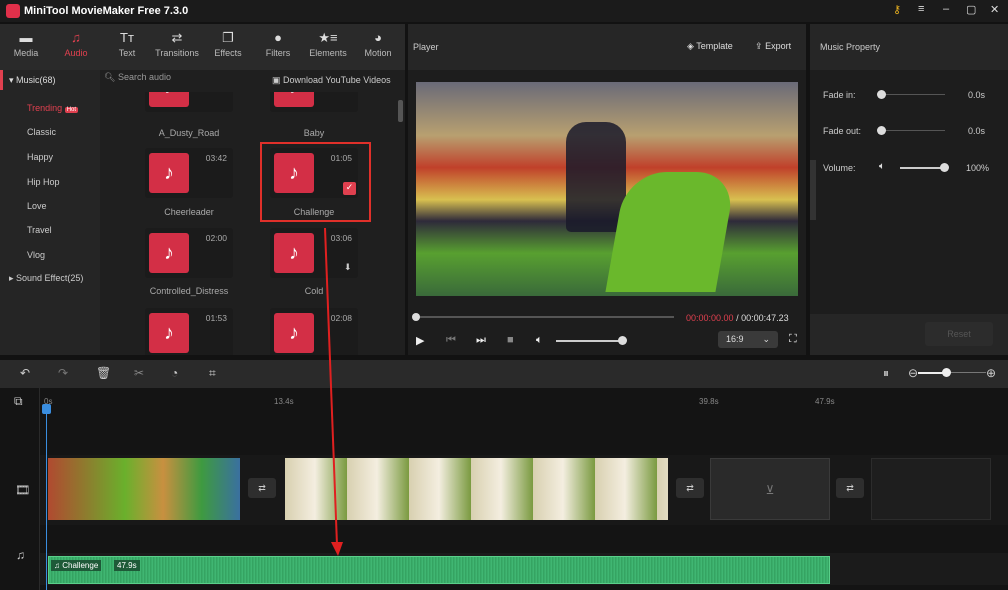  Describe the element at coordinates (331, 386) in the screenshot. I see `drag-arrow-line` at that location.